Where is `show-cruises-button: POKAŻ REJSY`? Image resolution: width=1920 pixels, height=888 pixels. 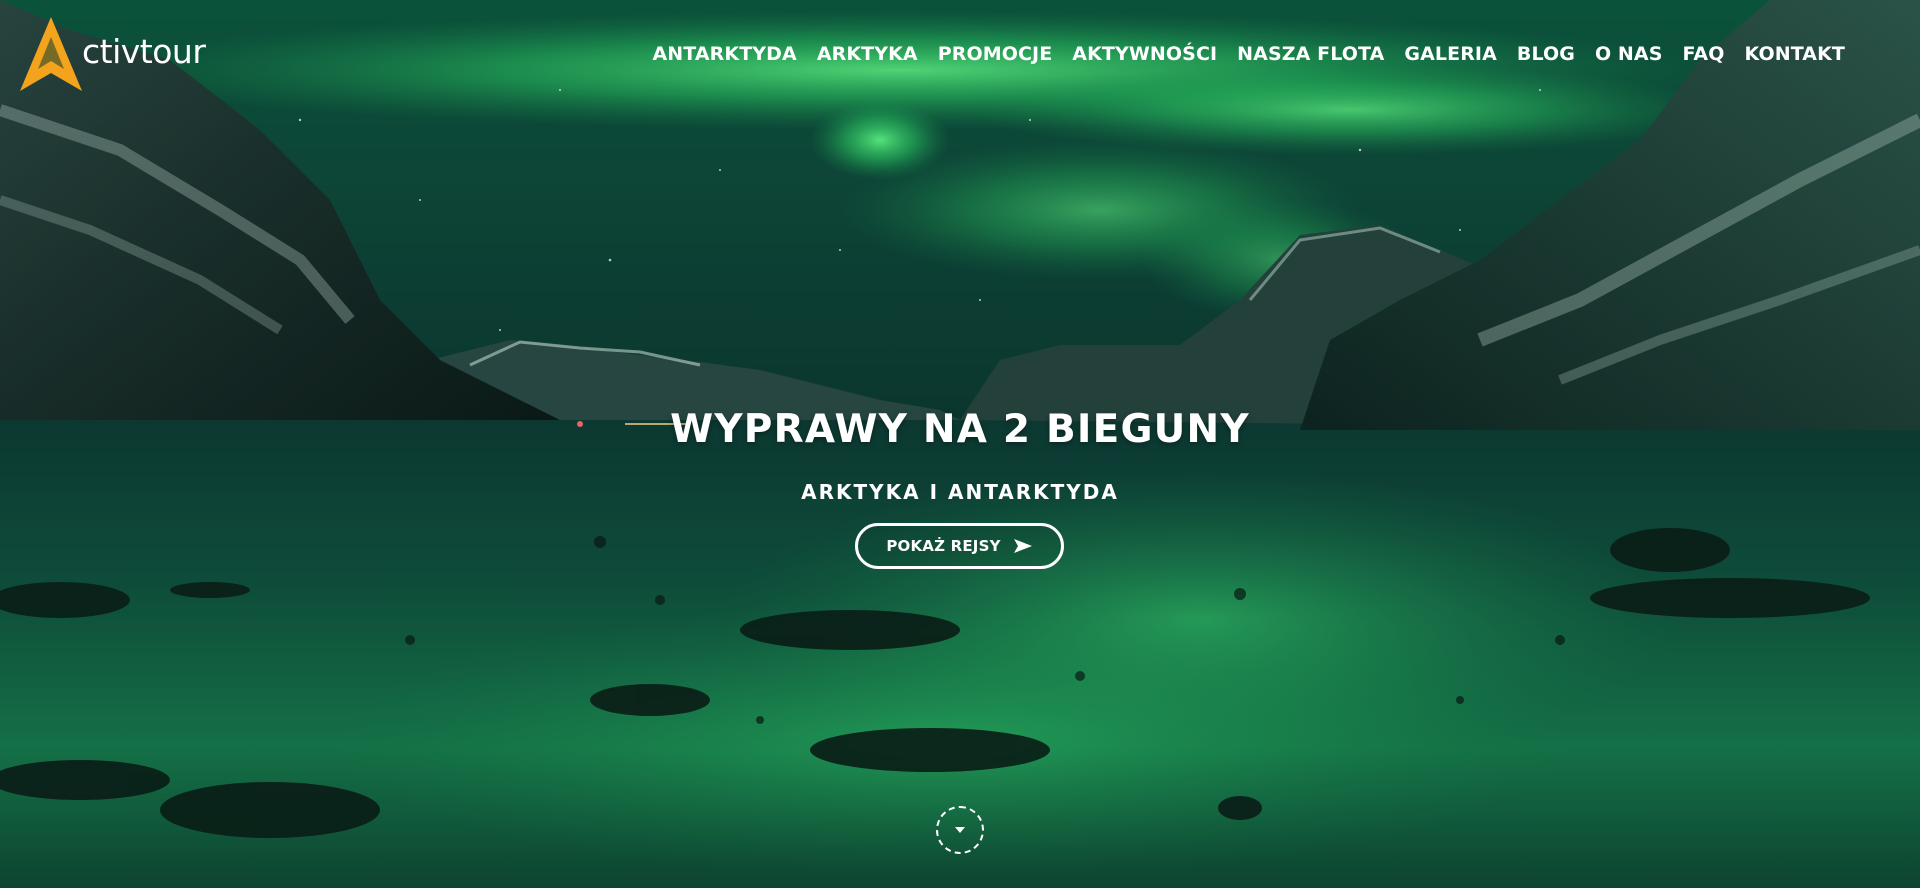 show-cruises-button: POKAŻ REJSY is located at coordinates (959, 546).